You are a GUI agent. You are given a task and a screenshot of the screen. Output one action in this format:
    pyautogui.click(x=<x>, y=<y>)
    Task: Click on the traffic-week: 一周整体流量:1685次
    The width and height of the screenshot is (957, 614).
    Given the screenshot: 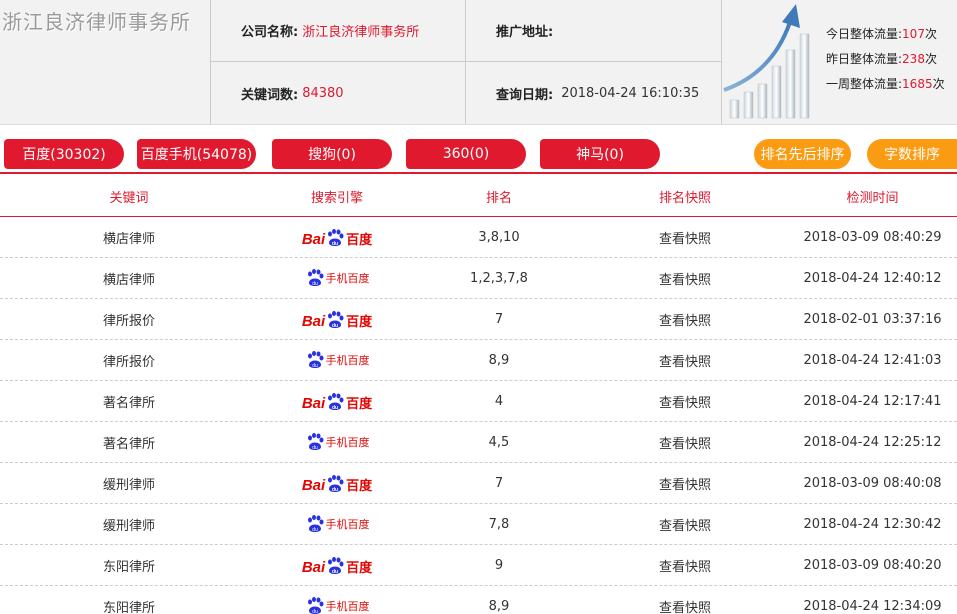 What is the action you would take?
    pyautogui.click(x=885, y=84)
    